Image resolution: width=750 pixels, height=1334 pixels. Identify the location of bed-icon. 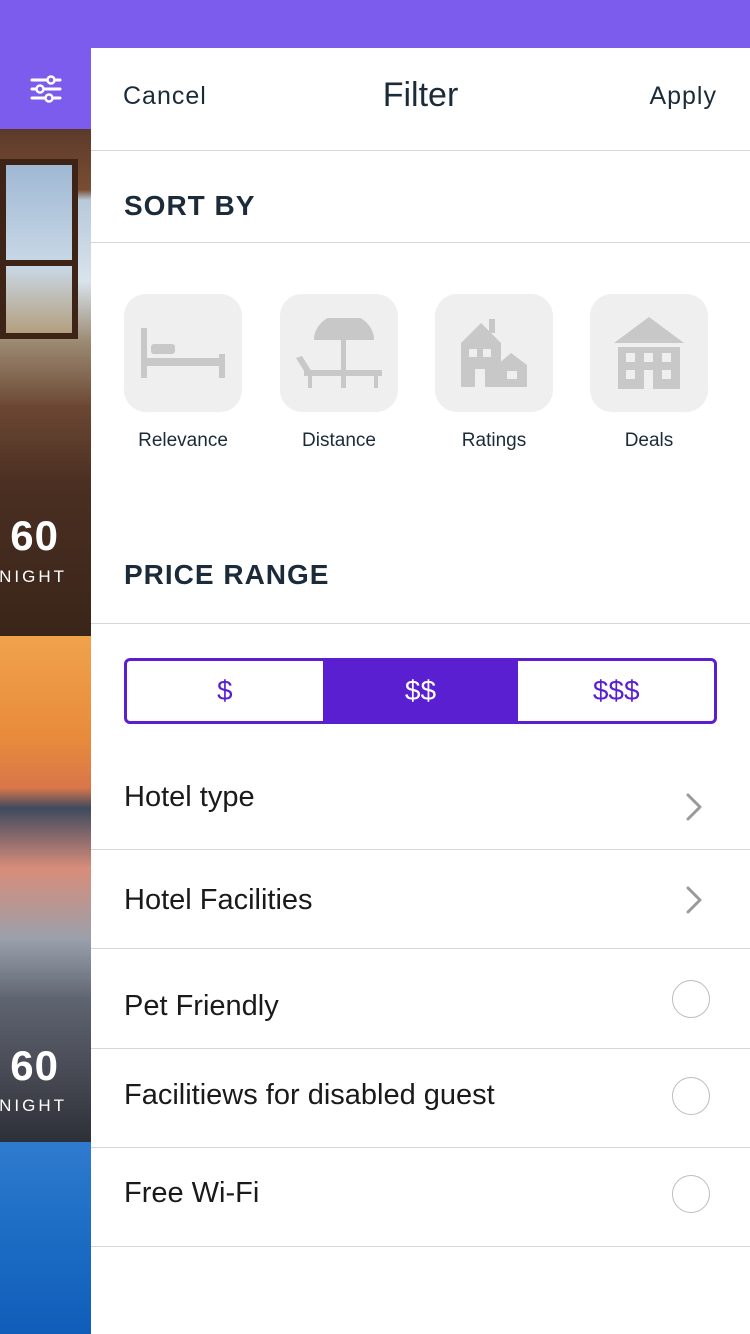
(183, 353).